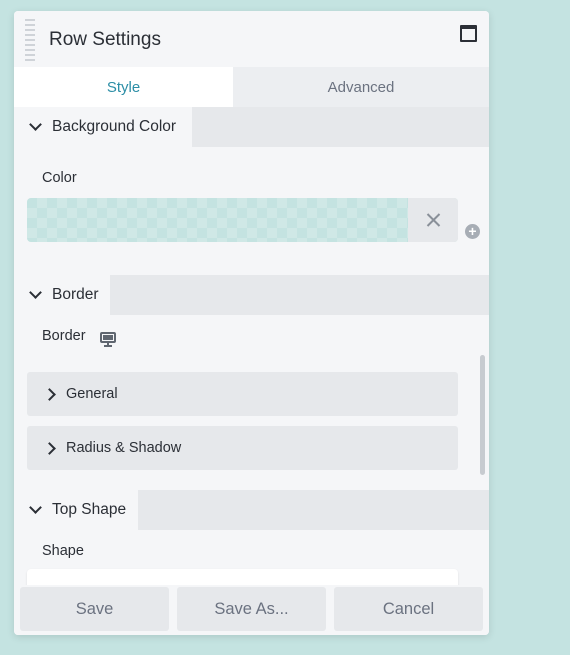 The image size is (570, 655). What do you see at coordinates (114, 126) in the screenshot?
I see `section-title: Background Color` at bounding box center [114, 126].